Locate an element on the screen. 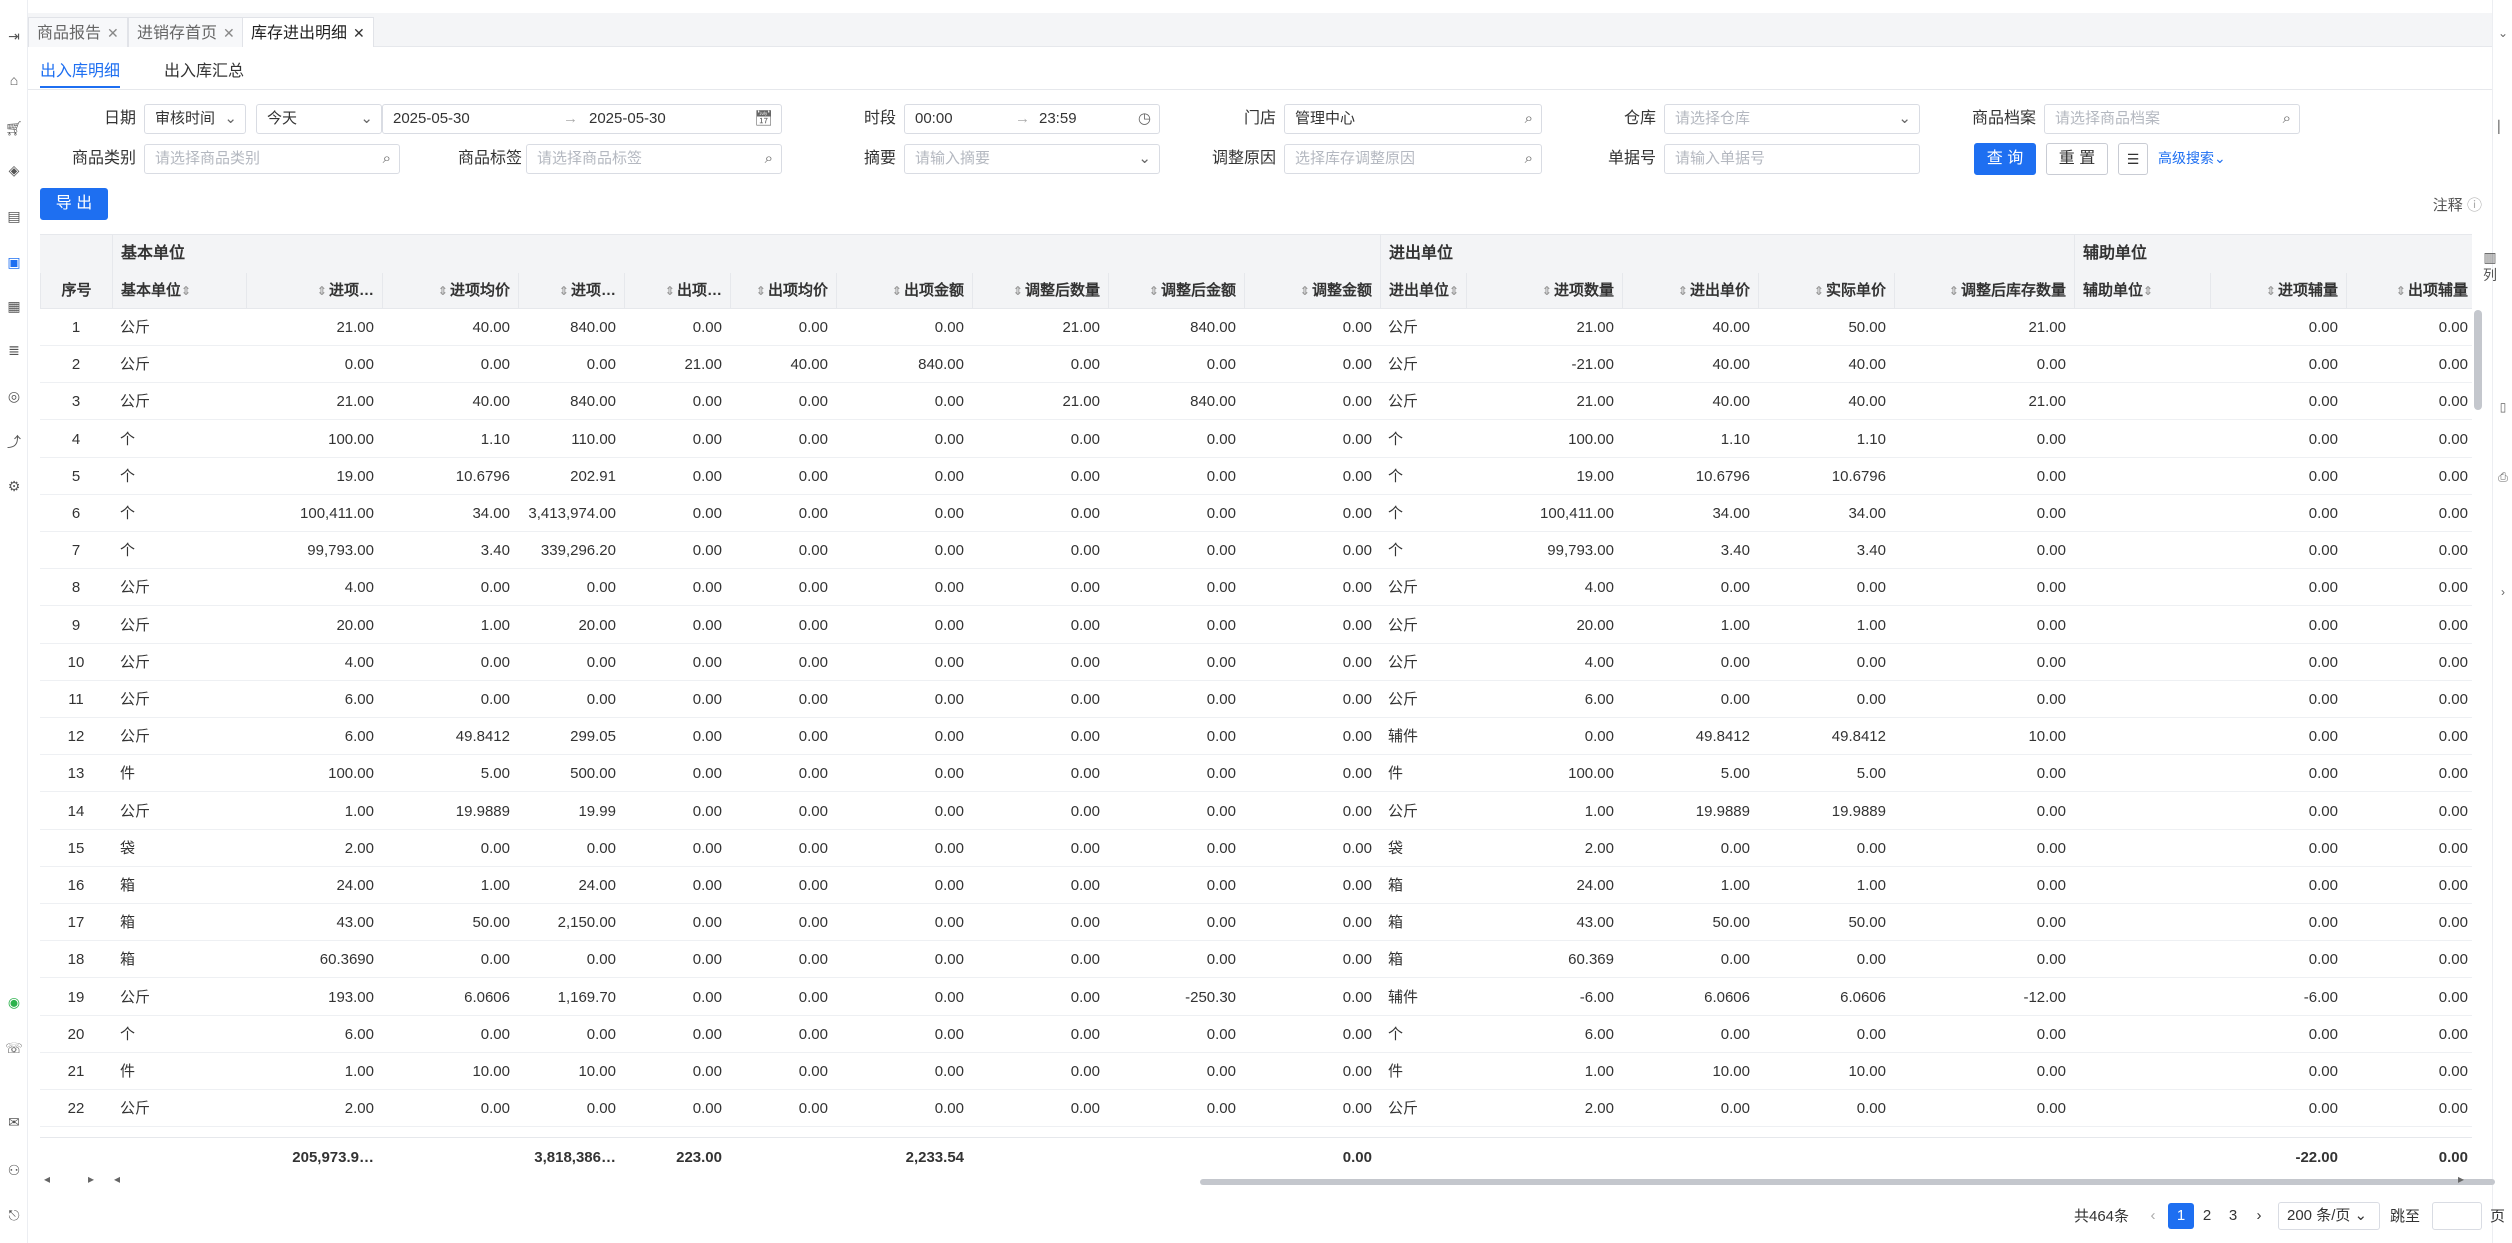 The height and width of the screenshot is (1243, 2512). arrow-icon: › is located at coordinates (2503, 592).